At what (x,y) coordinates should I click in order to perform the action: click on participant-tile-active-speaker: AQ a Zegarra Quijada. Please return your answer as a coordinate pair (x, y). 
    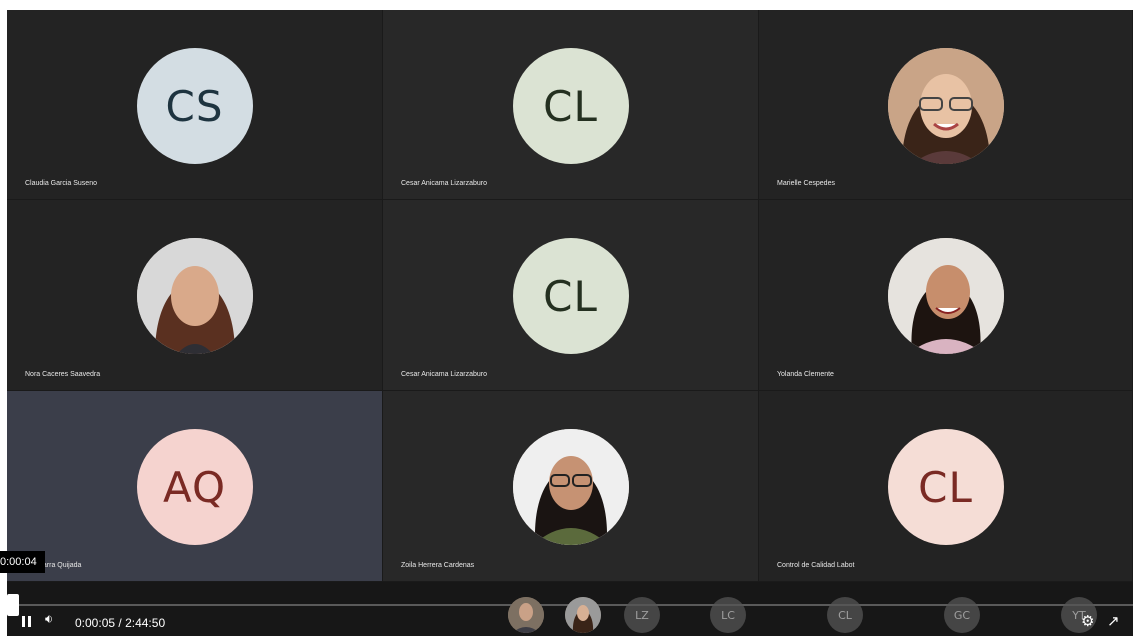
    Looking at the image, I should click on (195, 486).